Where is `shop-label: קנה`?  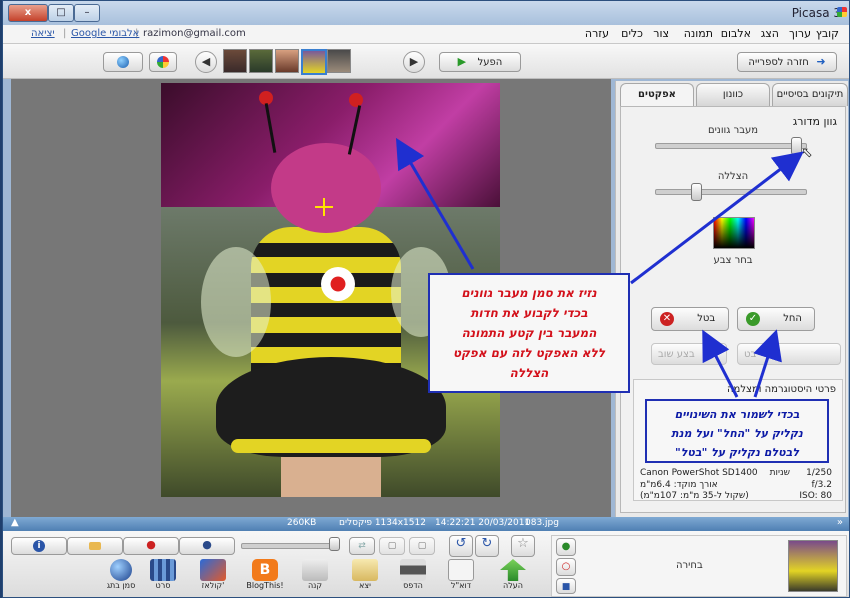
shop-label: קנה is located at coordinates (315, 585).